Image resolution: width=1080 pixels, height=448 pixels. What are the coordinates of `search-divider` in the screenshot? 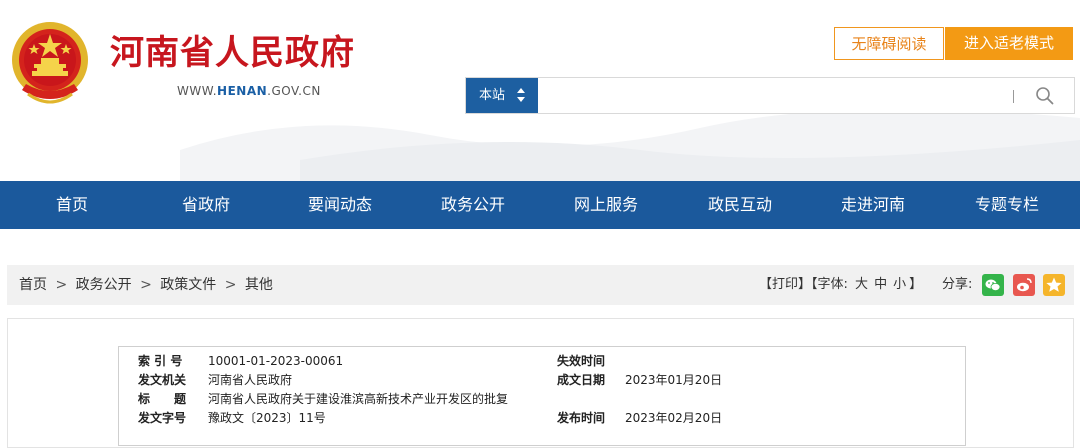 It's located at (1013, 96).